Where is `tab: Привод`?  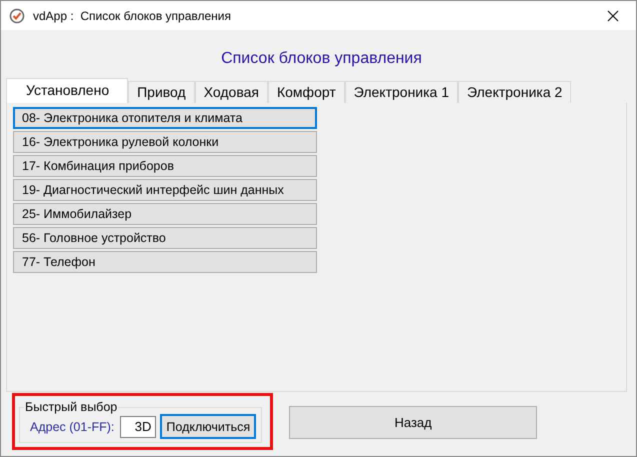 tab: Привод is located at coordinates (161, 92).